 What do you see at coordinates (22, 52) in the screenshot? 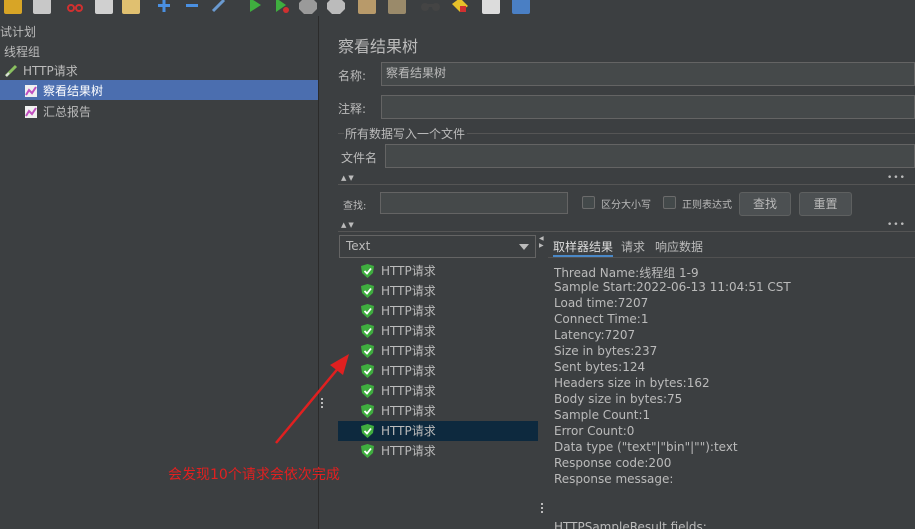
I see `tree-item-thread-group: 线程组` at bounding box center [22, 52].